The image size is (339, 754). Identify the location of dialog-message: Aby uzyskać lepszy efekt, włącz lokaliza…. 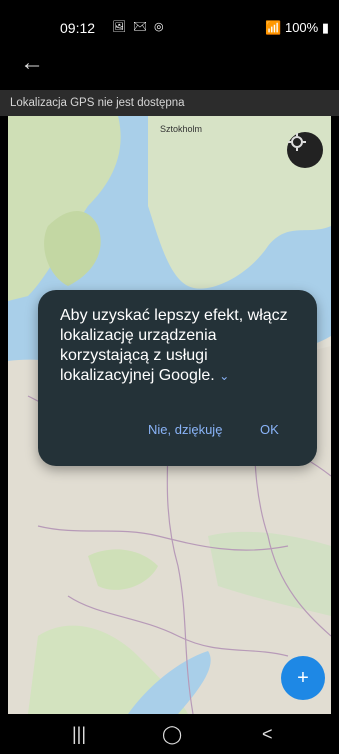
(180, 346).